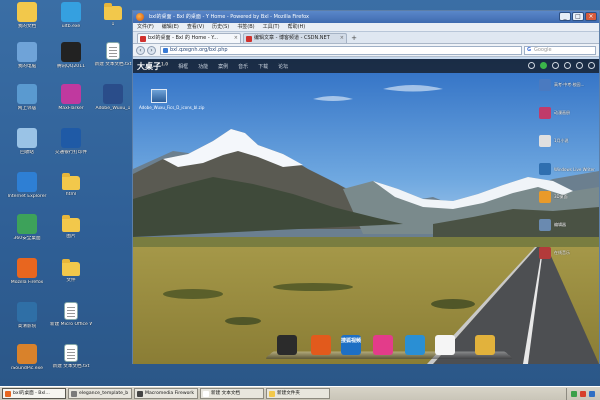 Image resolution: width=600 pixels, height=400 pixels. I want to click on desktop-icon-label: 新建 Micro Office Wor, so click(71, 324).